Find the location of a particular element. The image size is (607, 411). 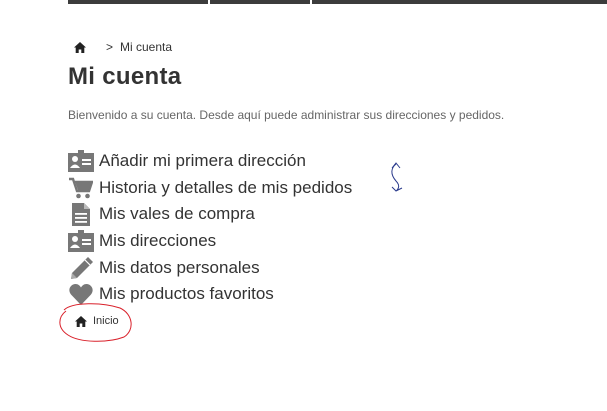

add-first-address-link: Añadir mi primera dirección is located at coordinates (210, 161).